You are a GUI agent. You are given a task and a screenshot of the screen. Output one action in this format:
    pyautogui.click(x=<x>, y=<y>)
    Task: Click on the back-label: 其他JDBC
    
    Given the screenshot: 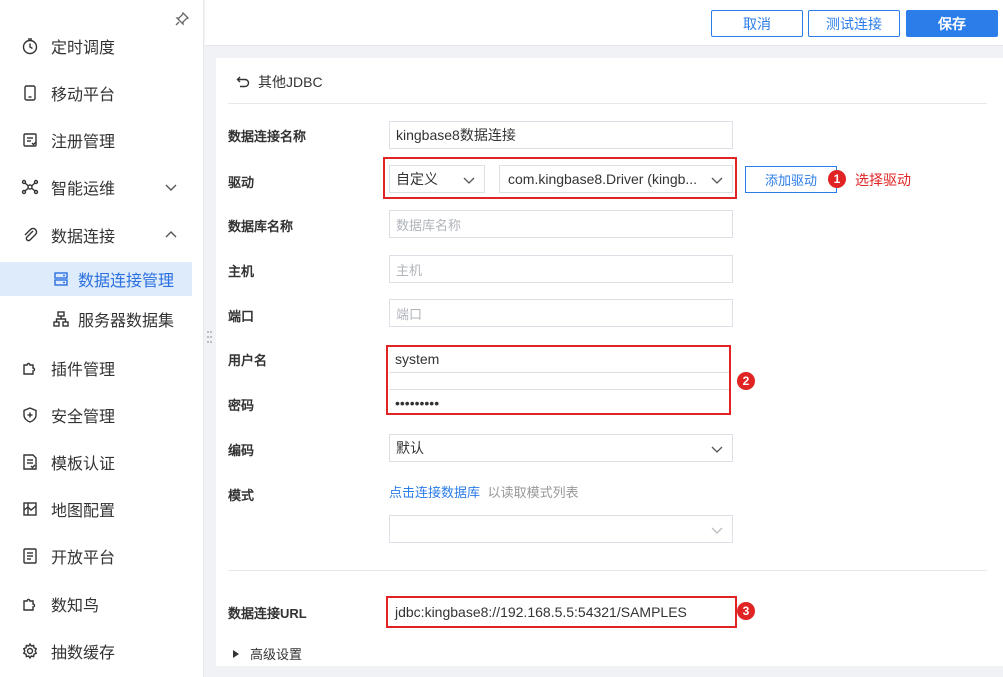 What is the action you would take?
    pyautogui.click(x=290, y=82)
    